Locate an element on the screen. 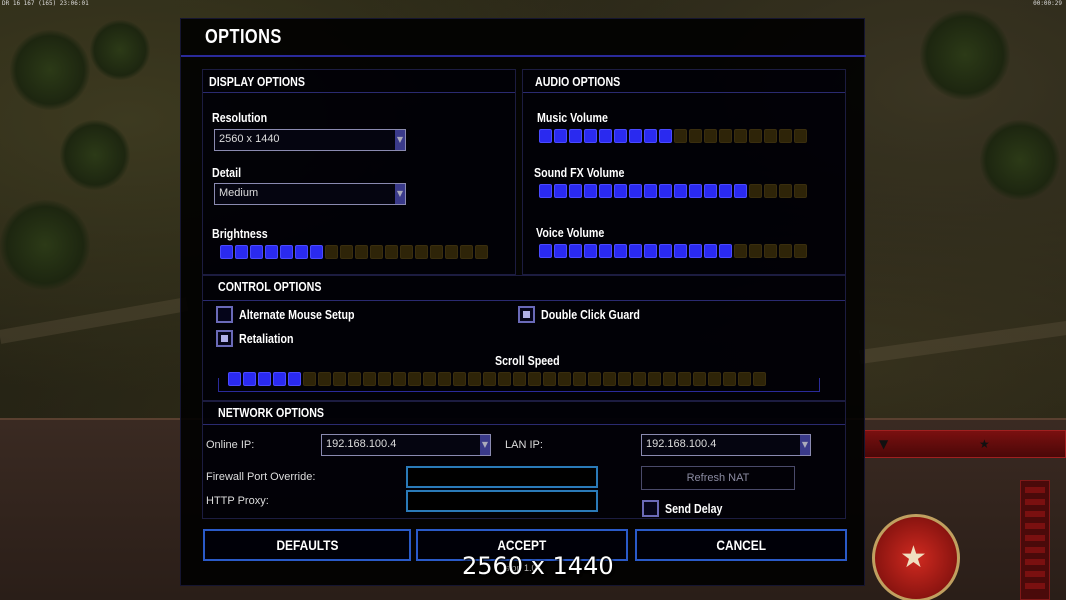  cancel-button: CANCEL is located at coordinates (741, 545).